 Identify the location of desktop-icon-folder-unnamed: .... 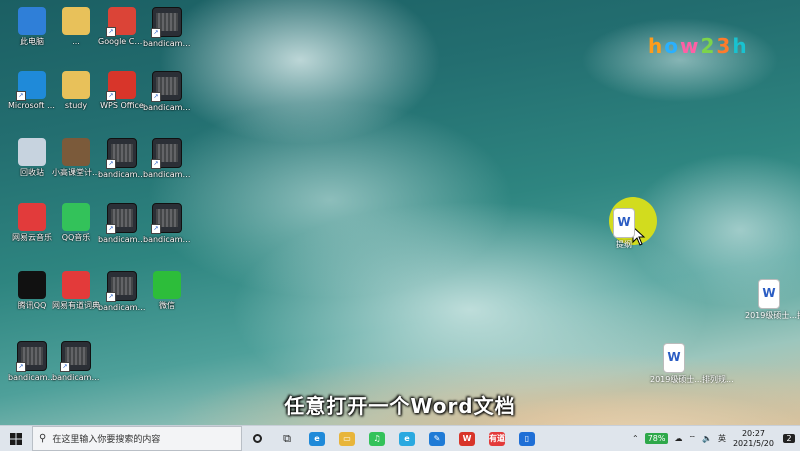
(76, 35).